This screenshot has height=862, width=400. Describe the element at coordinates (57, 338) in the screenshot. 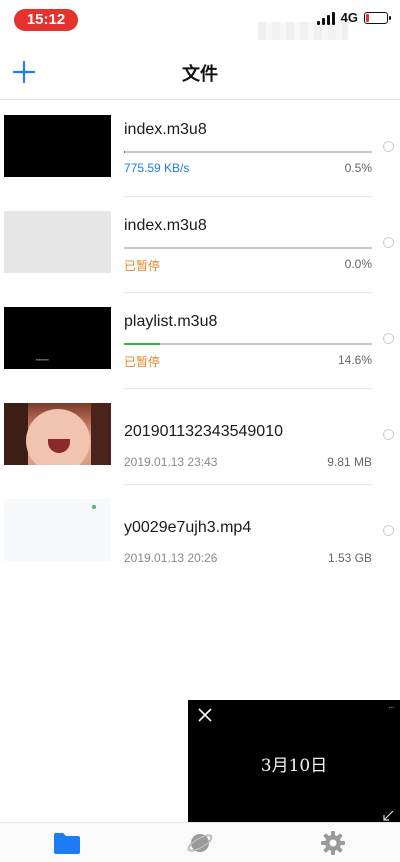

I see `video-thumbnail: ▪▪▪▪▪▪▪▪▪` at that location.